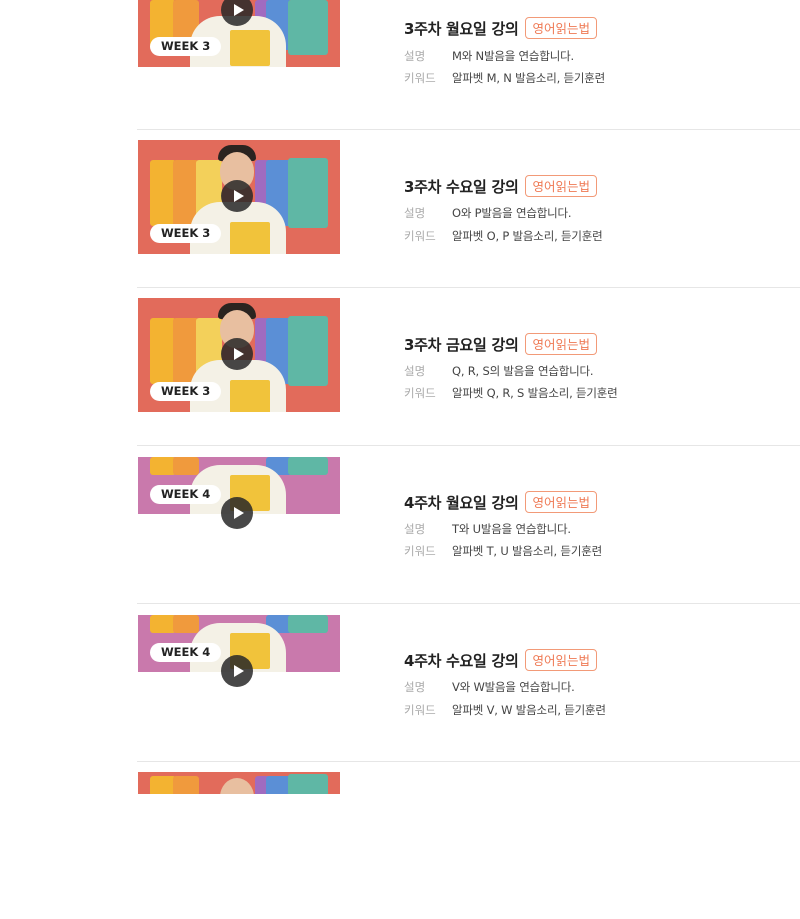 This screenshot has width=800, height=919. Describe the element at coordinates (461, 660) in the screenshot. I see `lecture-title: 4주차 수요일 강의` at that location.